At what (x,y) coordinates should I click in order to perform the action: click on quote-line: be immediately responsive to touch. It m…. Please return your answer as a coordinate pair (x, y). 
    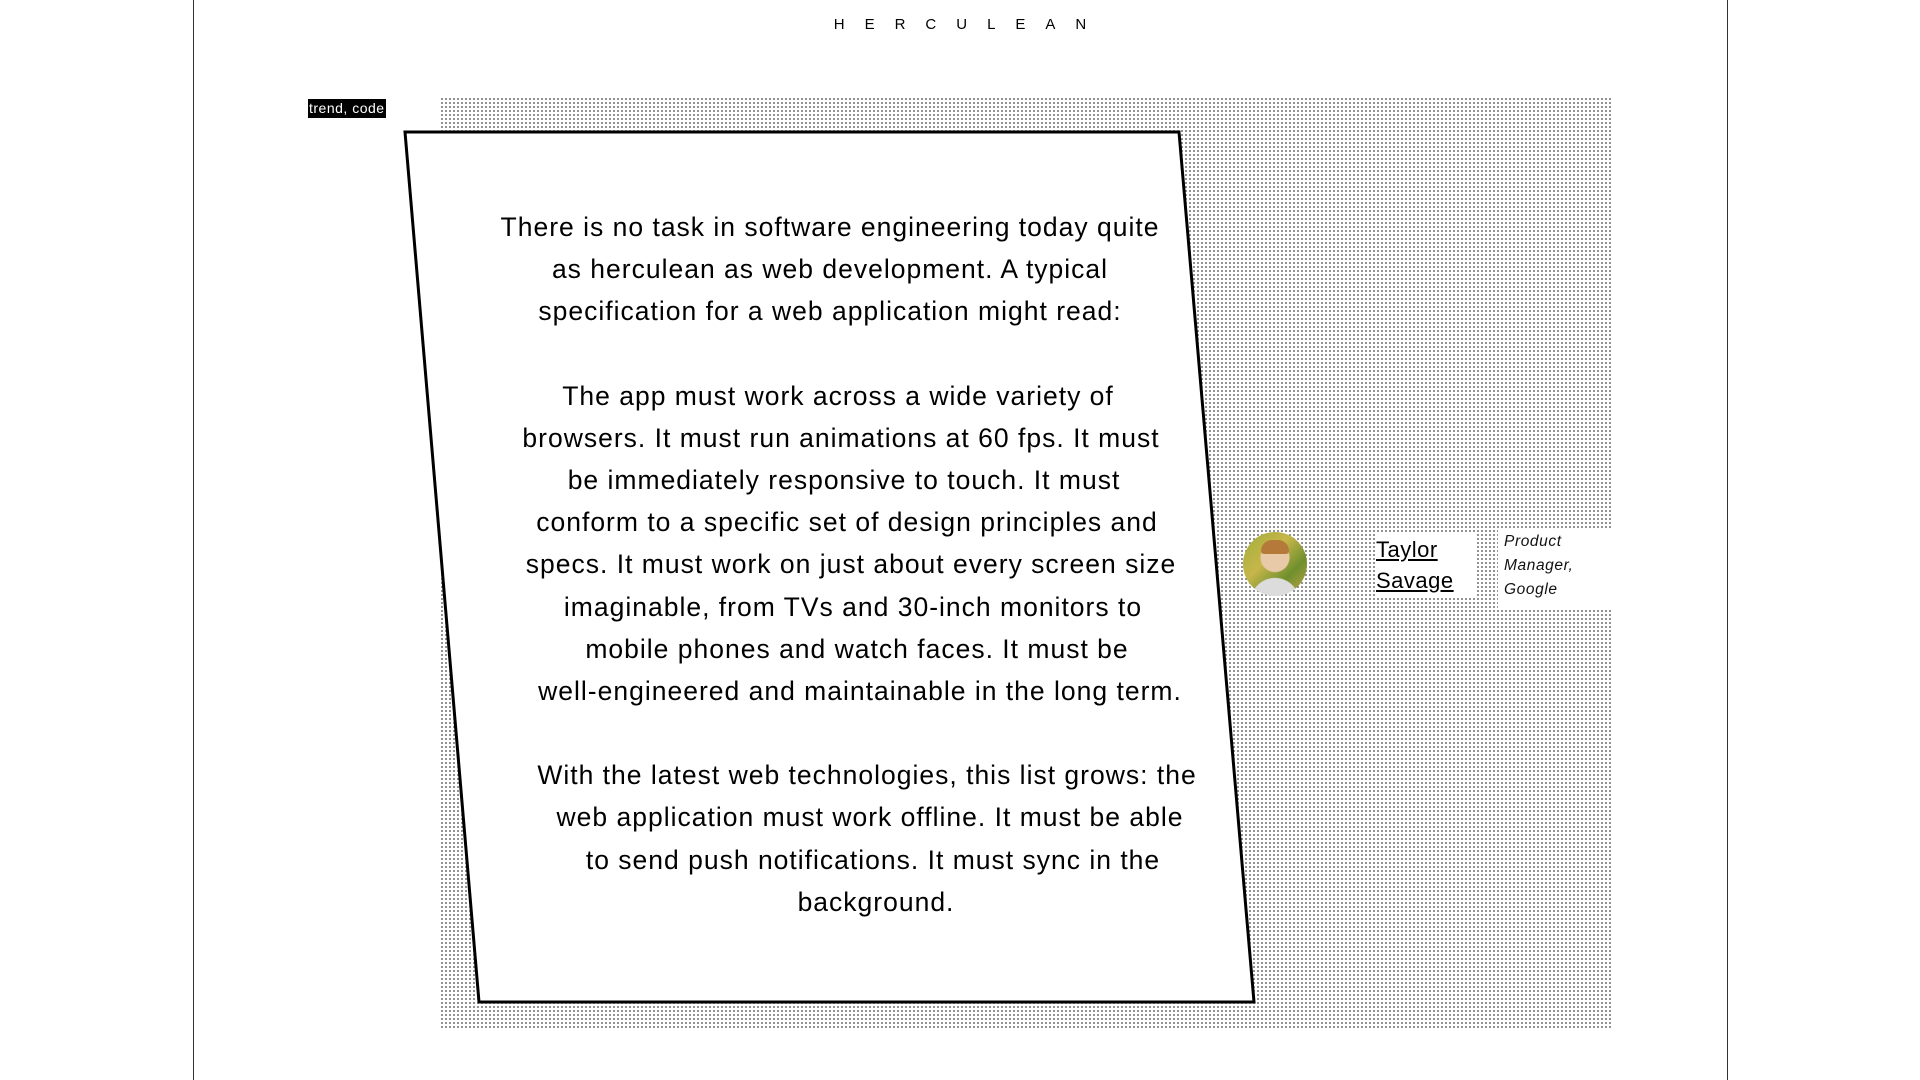
    Looking at the image, I should click on (844, 480).